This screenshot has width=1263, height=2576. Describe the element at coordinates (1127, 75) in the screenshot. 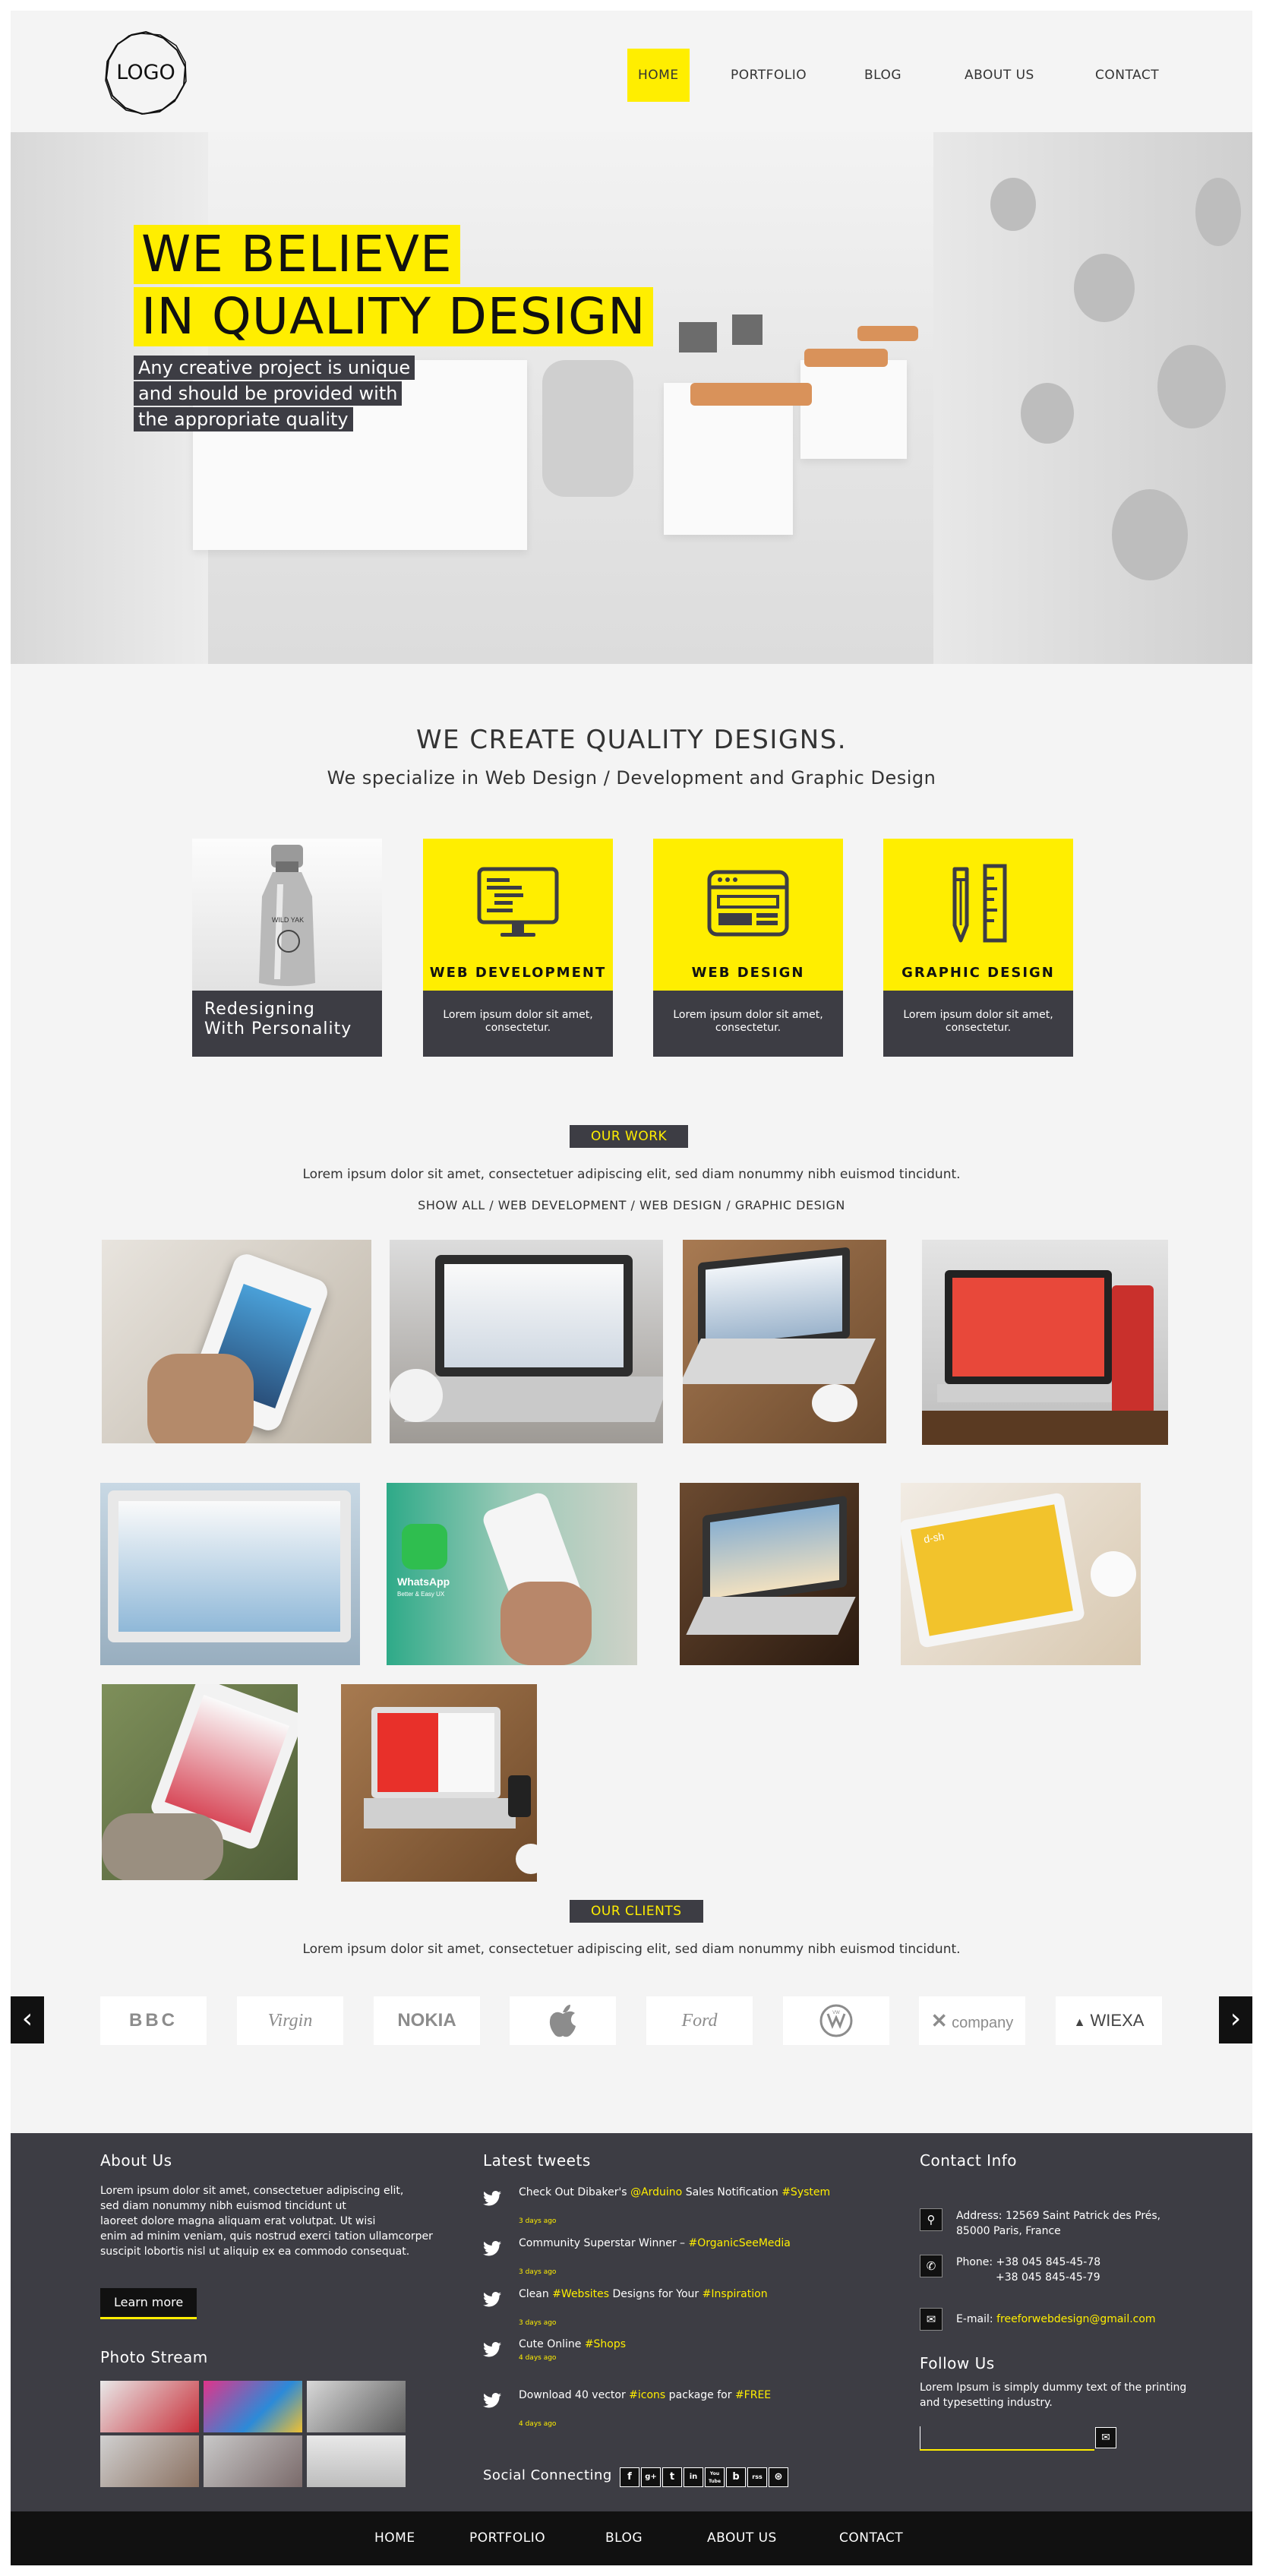

I see `nav-contact: CONTACT` at that location.